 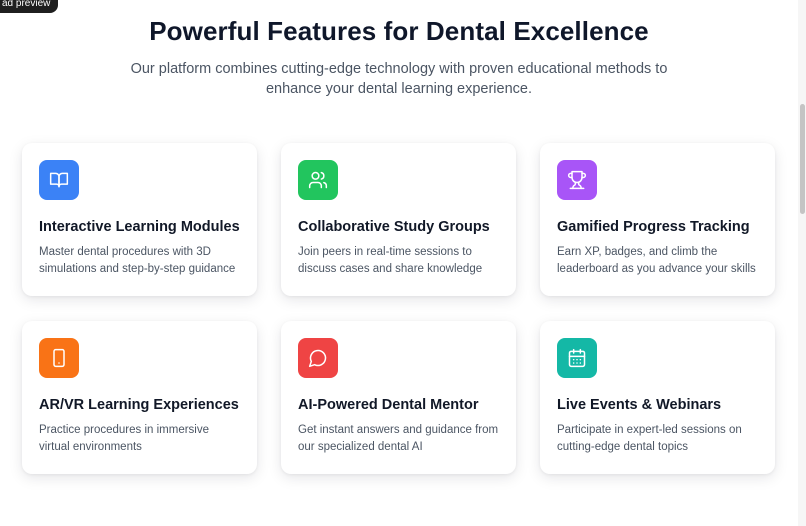 I want to click on feature-title: Live Events & Webinars, so click(x=639, y=405).